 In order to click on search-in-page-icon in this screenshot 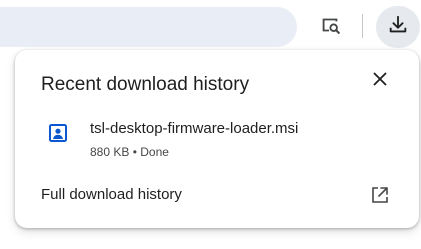, I will do `click(330, 27)`.